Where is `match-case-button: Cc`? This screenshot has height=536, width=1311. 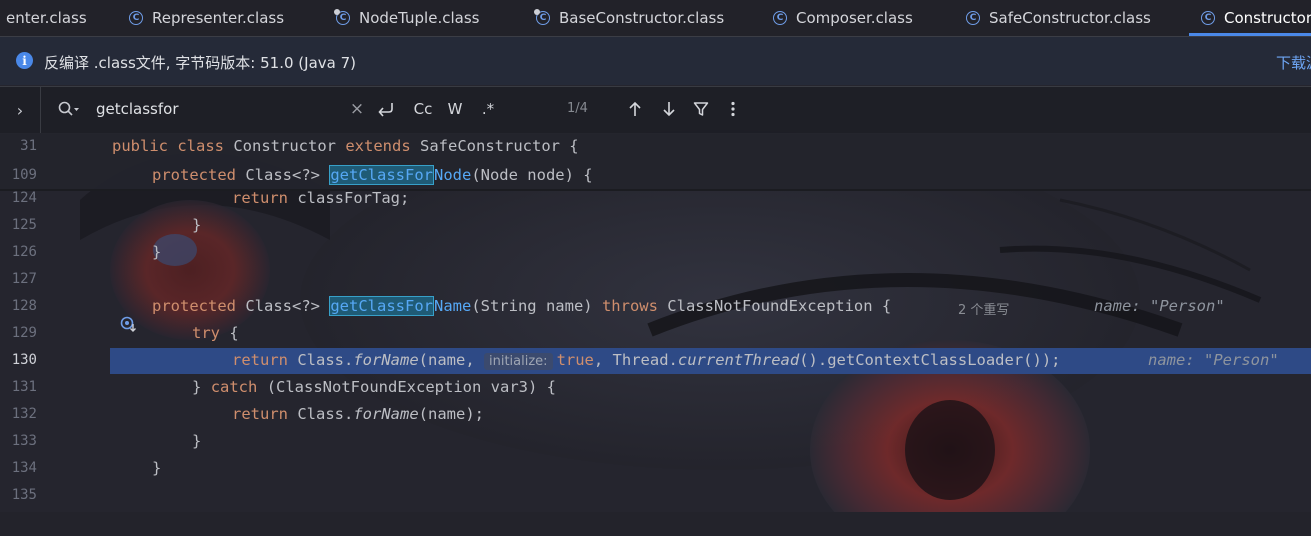 match-case-button: Cc is located at coordinates (423, 109).